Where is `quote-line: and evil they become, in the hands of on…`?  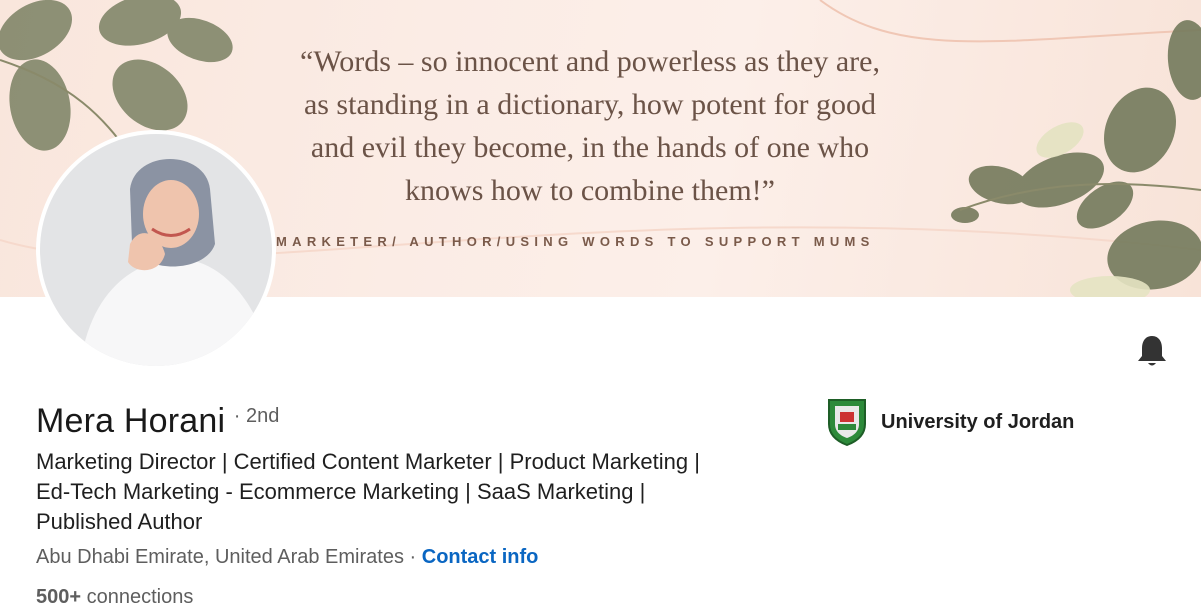
quote-line: and evil they become, in the hands of on… is located at coordinates (590, 147).